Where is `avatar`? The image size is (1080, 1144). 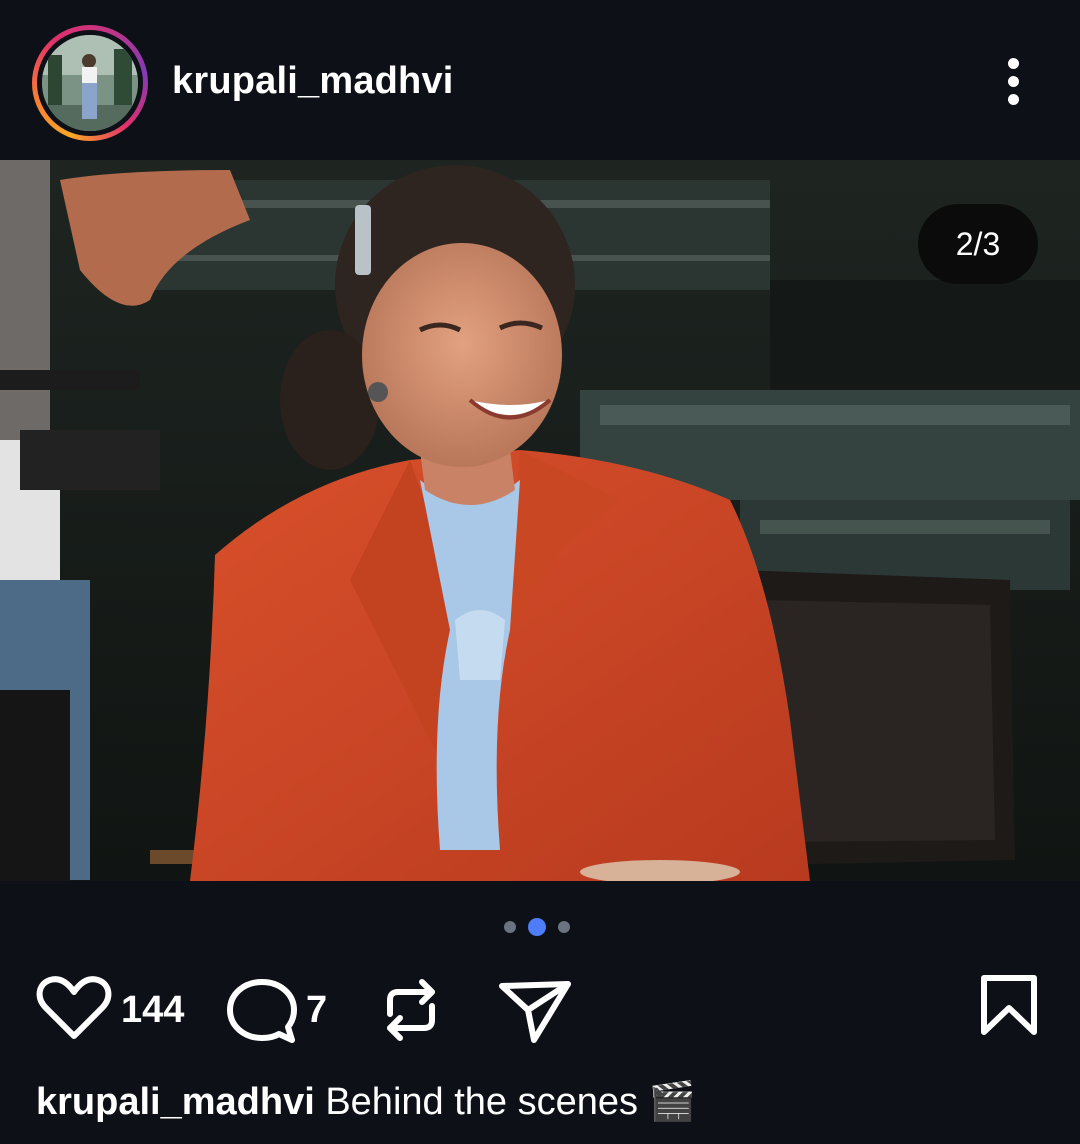 avatar is located at coordinates (90, 83).